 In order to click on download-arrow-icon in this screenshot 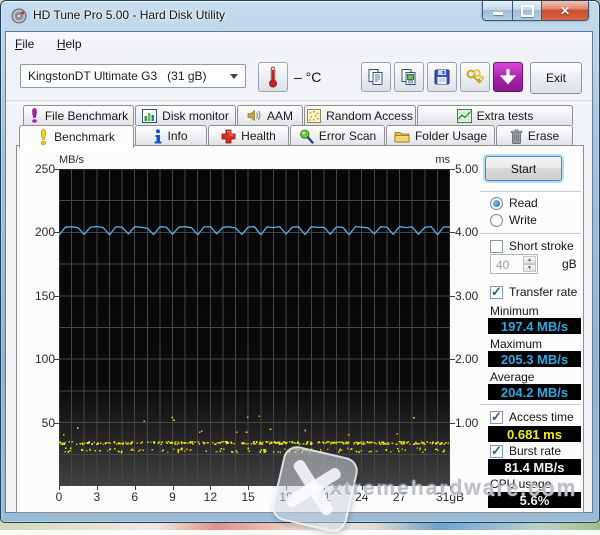, I will do `click(508, 77)`.